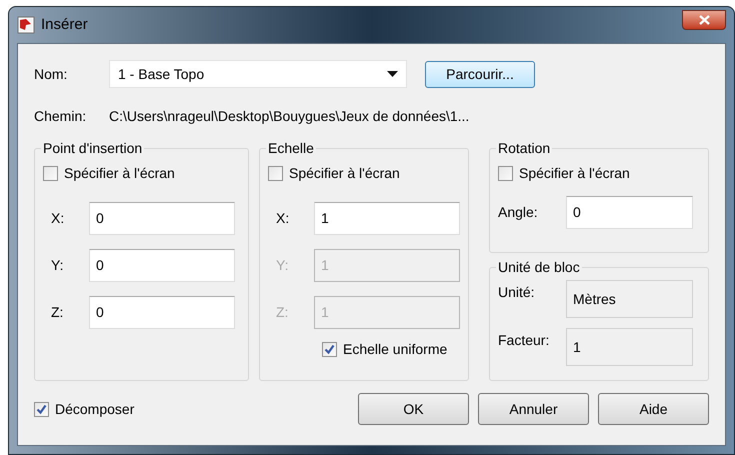 This screenshot has height=455, width=735. Describe the element at coordinates (629, 347) in the screenshot. I see `readonly-field: 1` at that location.